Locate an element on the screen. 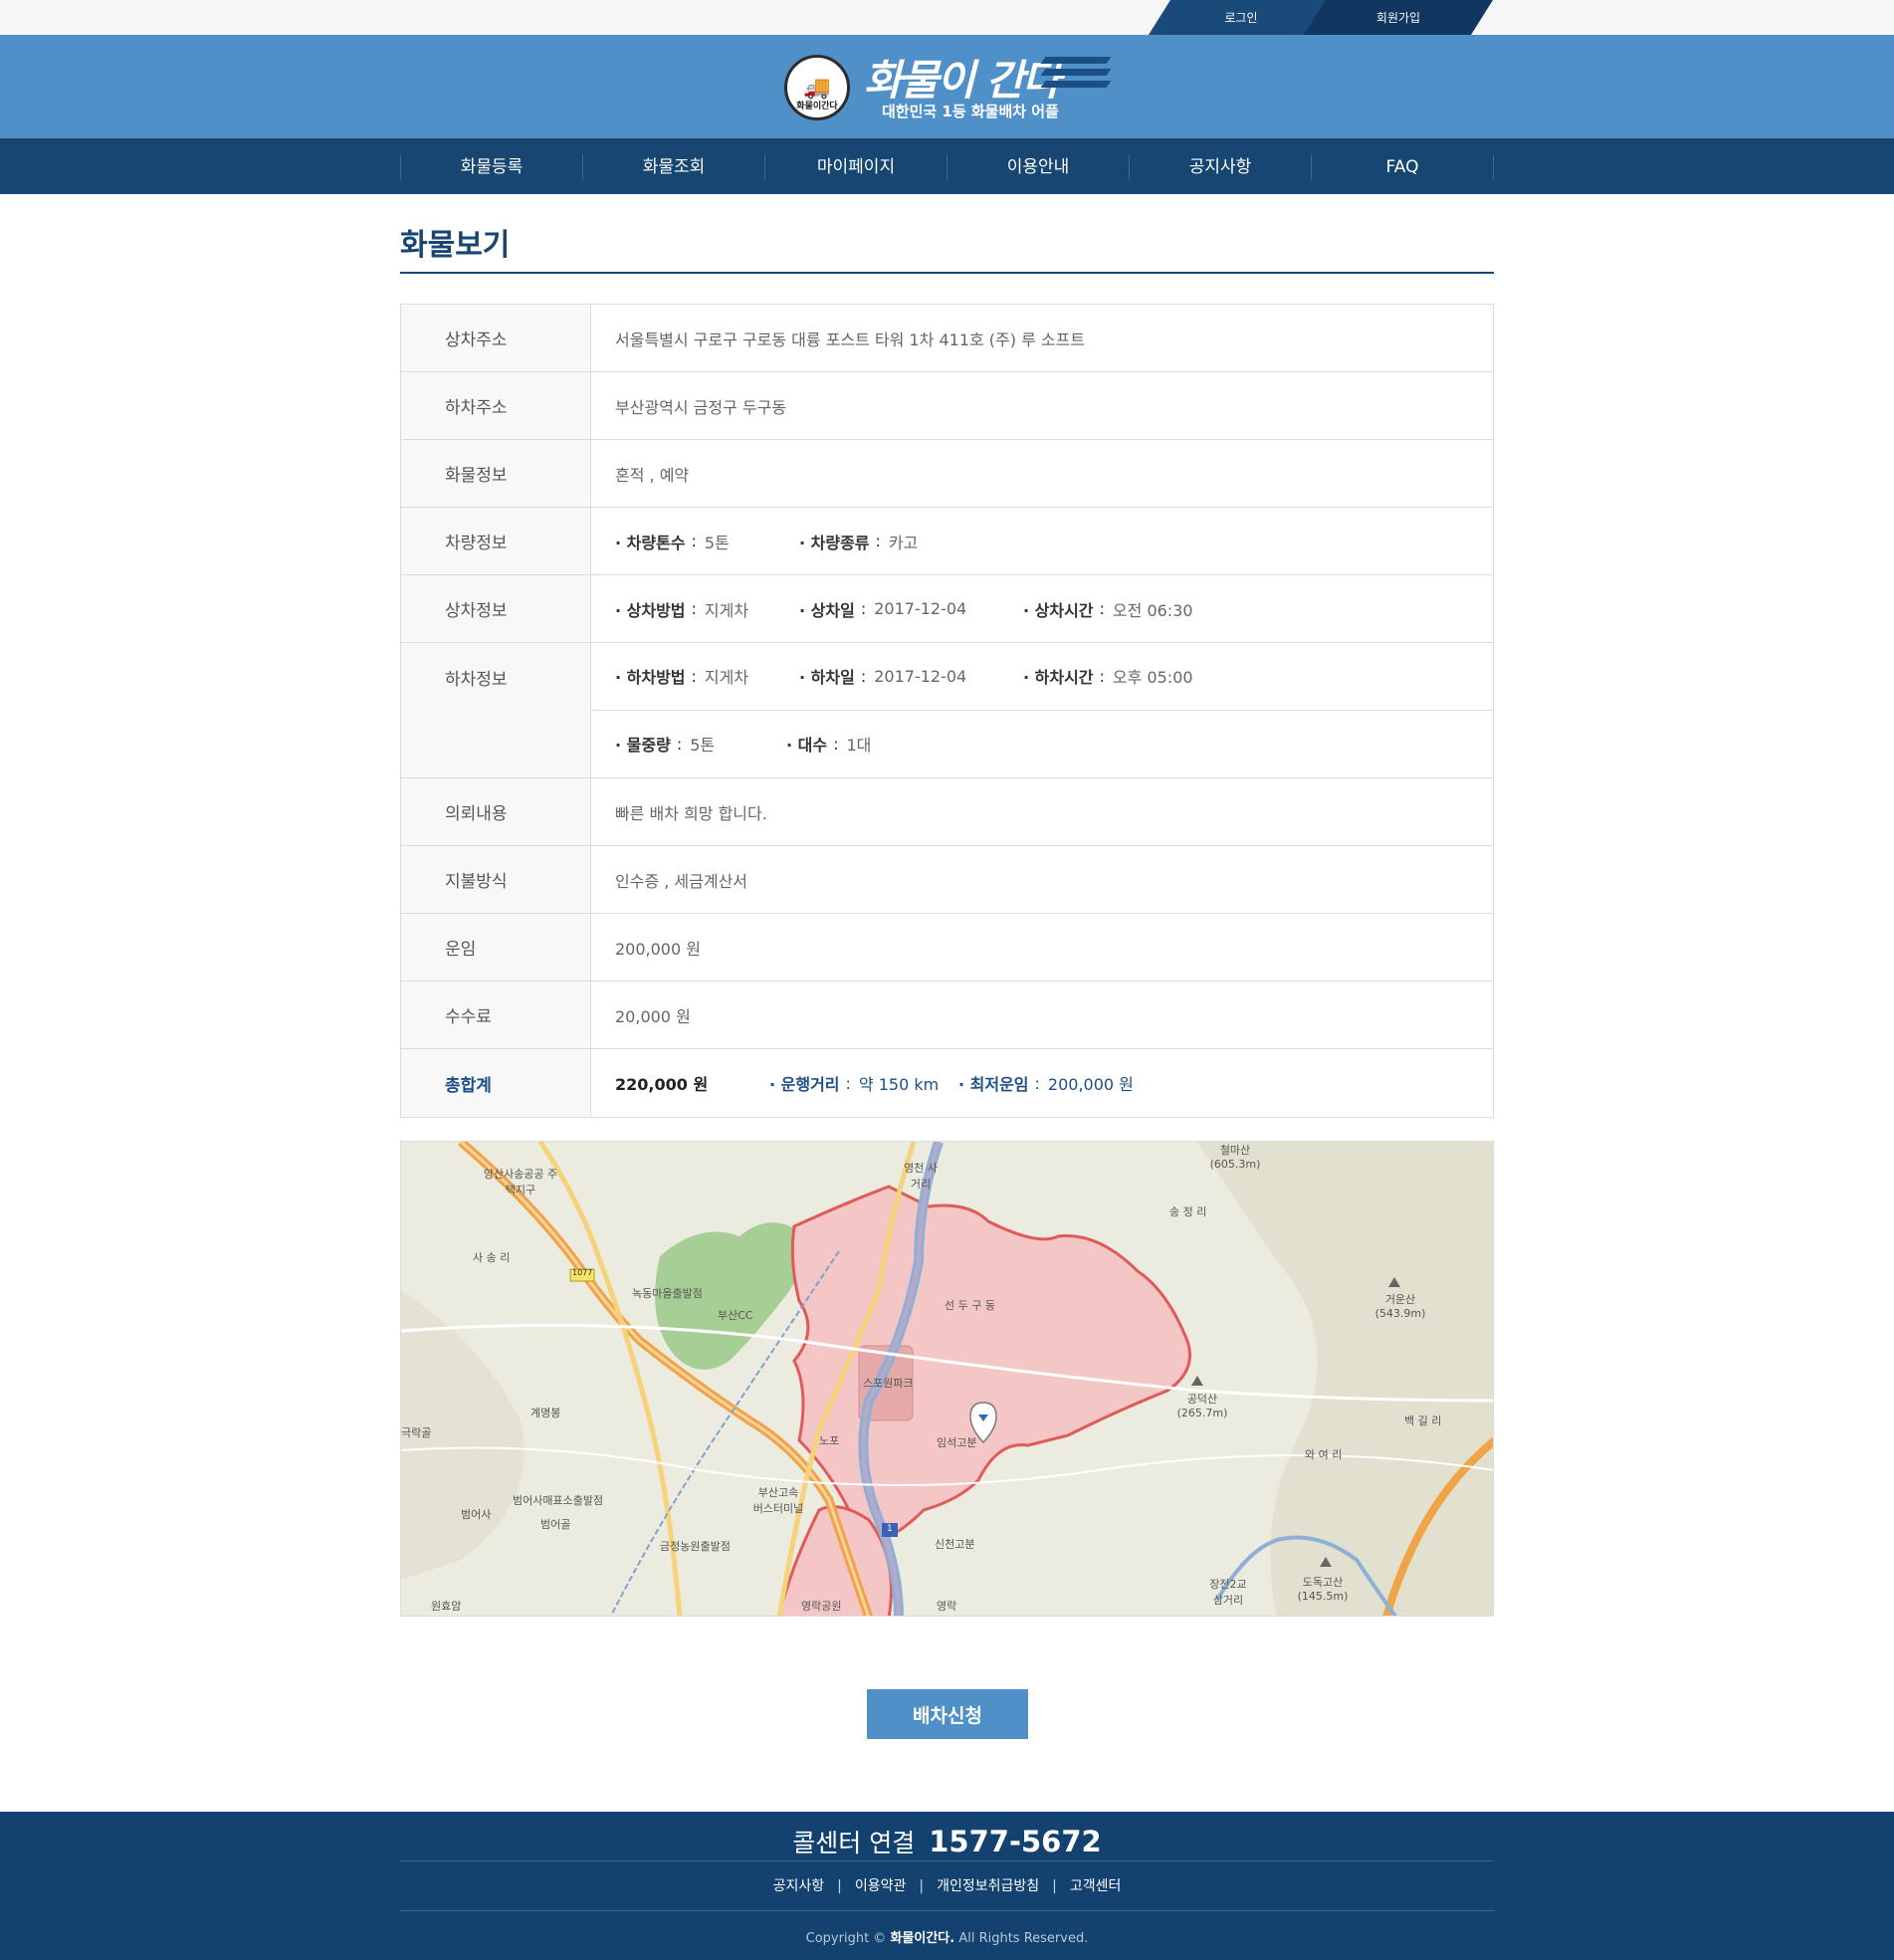 The height and width of the screenshot is (1960, 1894). map-label: 영락공원 is located at coordinates (821, 1607).